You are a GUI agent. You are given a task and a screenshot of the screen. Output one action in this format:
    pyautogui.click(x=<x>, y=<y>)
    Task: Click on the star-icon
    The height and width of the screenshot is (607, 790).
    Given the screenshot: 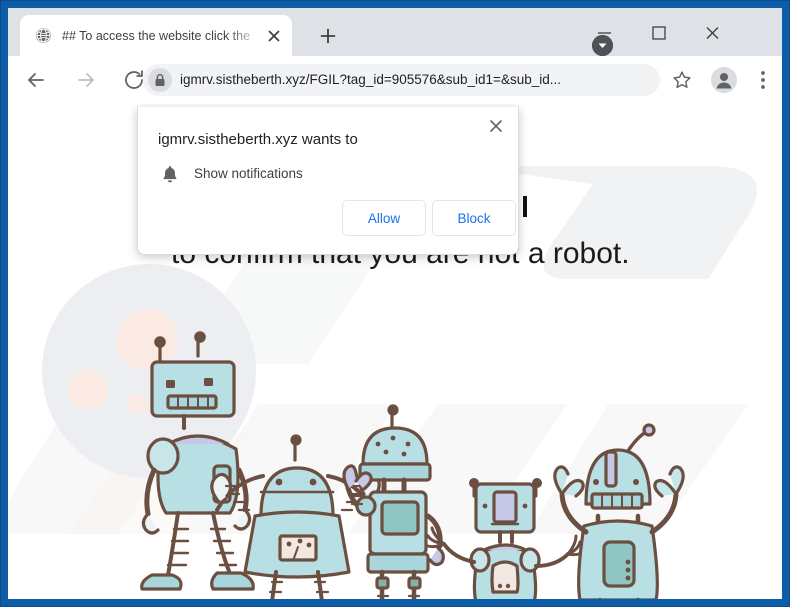 What is the action you would take?
    pyautogui.click(x=682, y=80)
    